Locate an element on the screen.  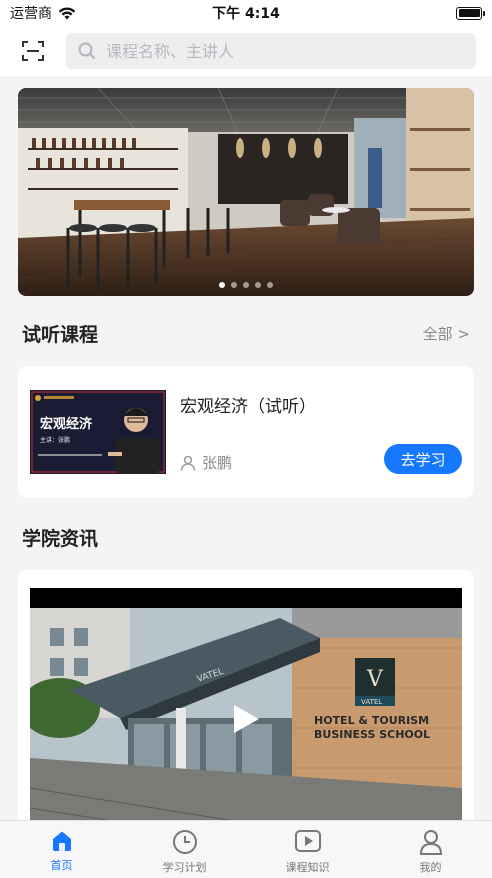
scan-button is located at coordinates (33, 51).